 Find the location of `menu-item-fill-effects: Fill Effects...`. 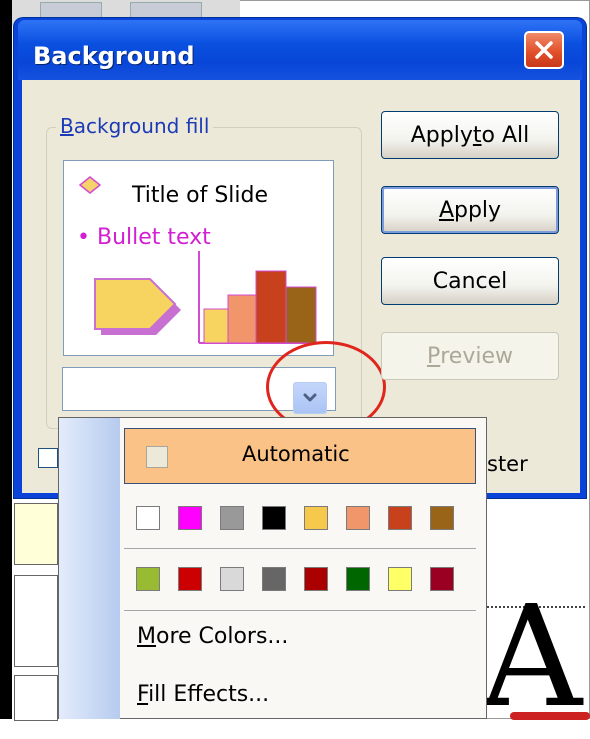

menu-item-fill-effects: Fill Effects... is located at coordinates (203, 694).